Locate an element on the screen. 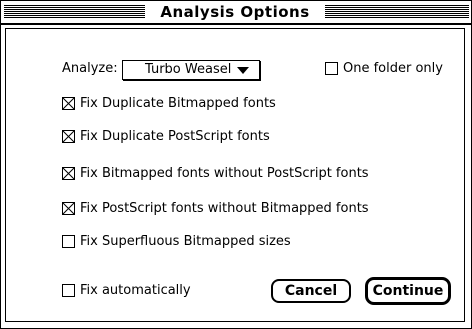 The image size is (472, 329). option-label: Fix Duplicate Bitmapped fonts is located at coordinates (178, 103).